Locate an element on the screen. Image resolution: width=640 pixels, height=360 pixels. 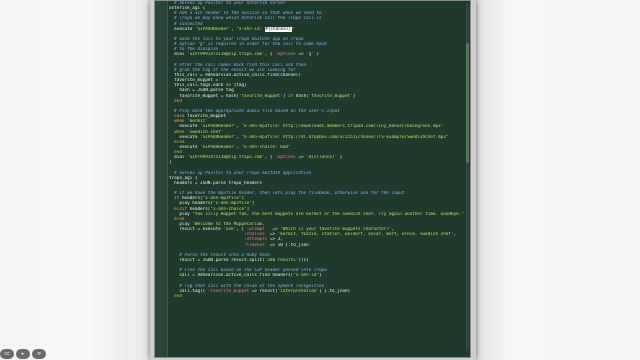
code-token: '200 result=' is located at coordinates (281, 261).